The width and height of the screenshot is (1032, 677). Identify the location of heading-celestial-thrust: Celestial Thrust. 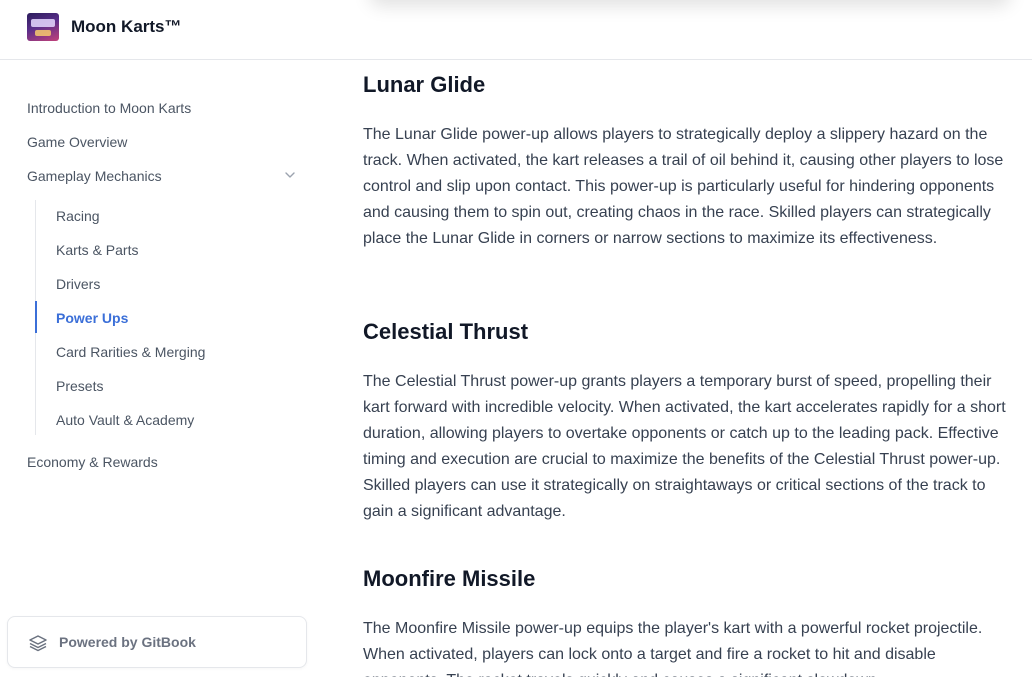
(446, 331).